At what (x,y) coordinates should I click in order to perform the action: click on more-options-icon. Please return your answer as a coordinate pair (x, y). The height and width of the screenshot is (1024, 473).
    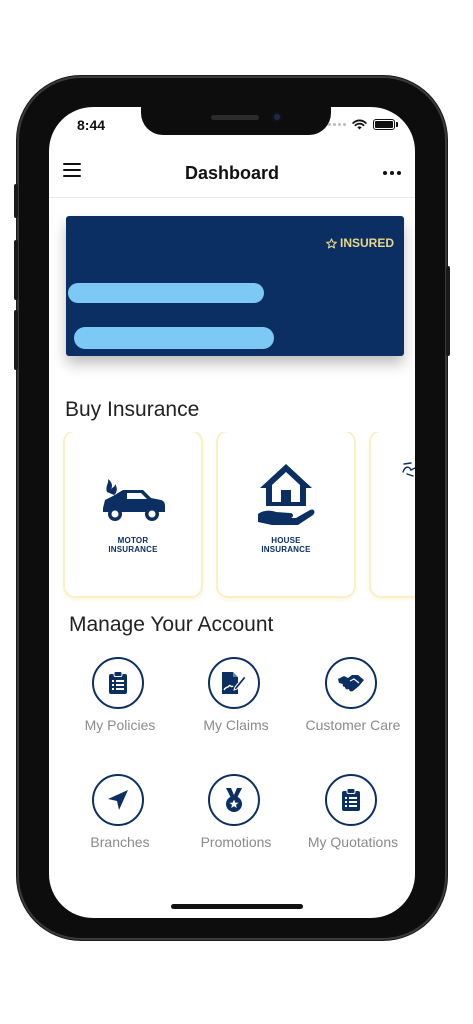
    Looking at the image, I should click on (392, 173).